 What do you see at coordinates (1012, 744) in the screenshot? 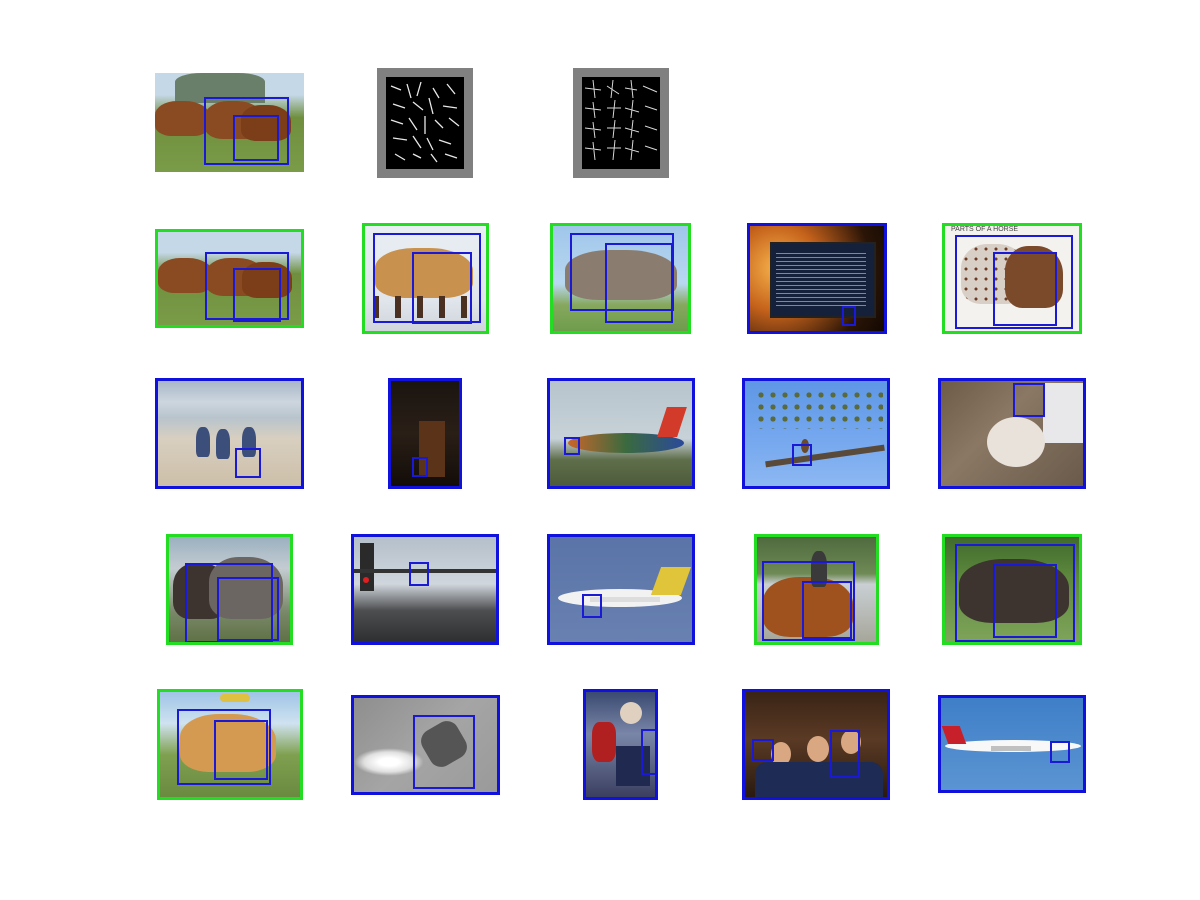
I see `result-airliner-sky` at bounding box center [1012, 744].